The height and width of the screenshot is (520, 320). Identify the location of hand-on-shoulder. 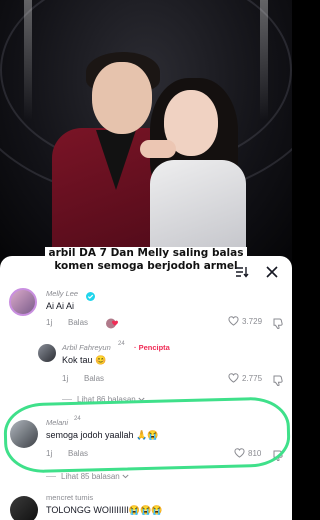
(158, 149).